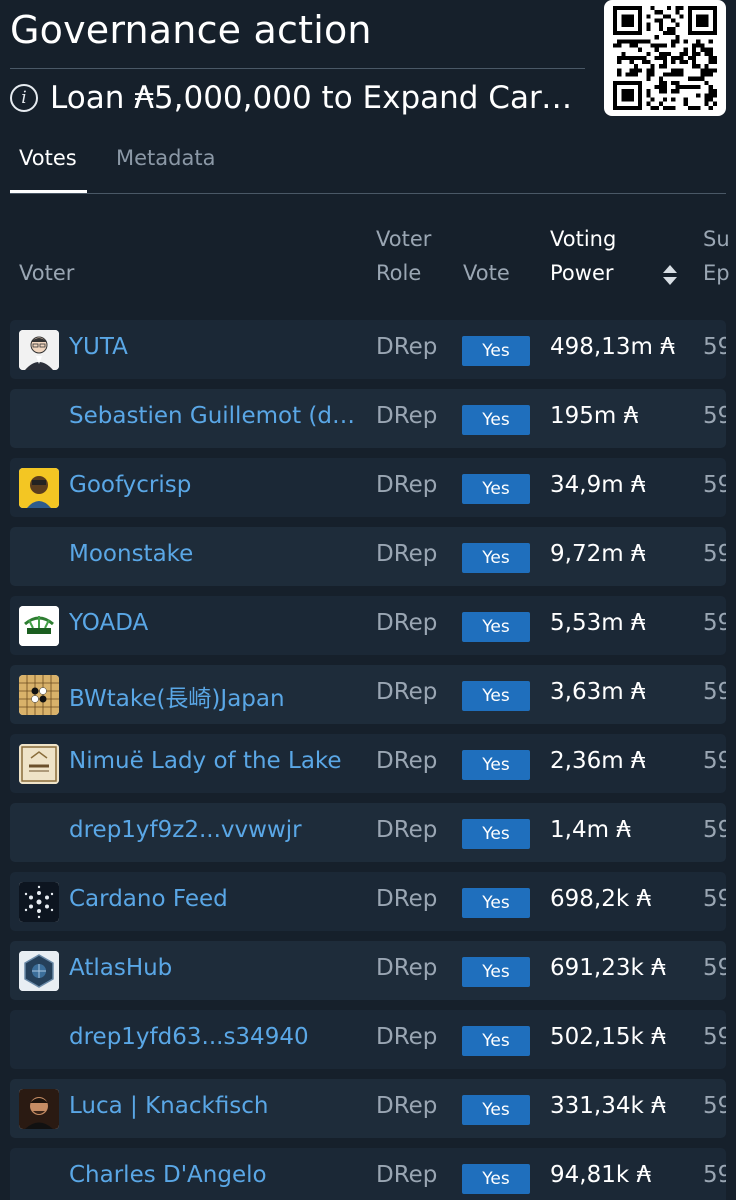  What do you see at coordinates (598, 485) in the screenshot?
I see `voting-power: 34,9m ₳` at bounding box center [598, 485].